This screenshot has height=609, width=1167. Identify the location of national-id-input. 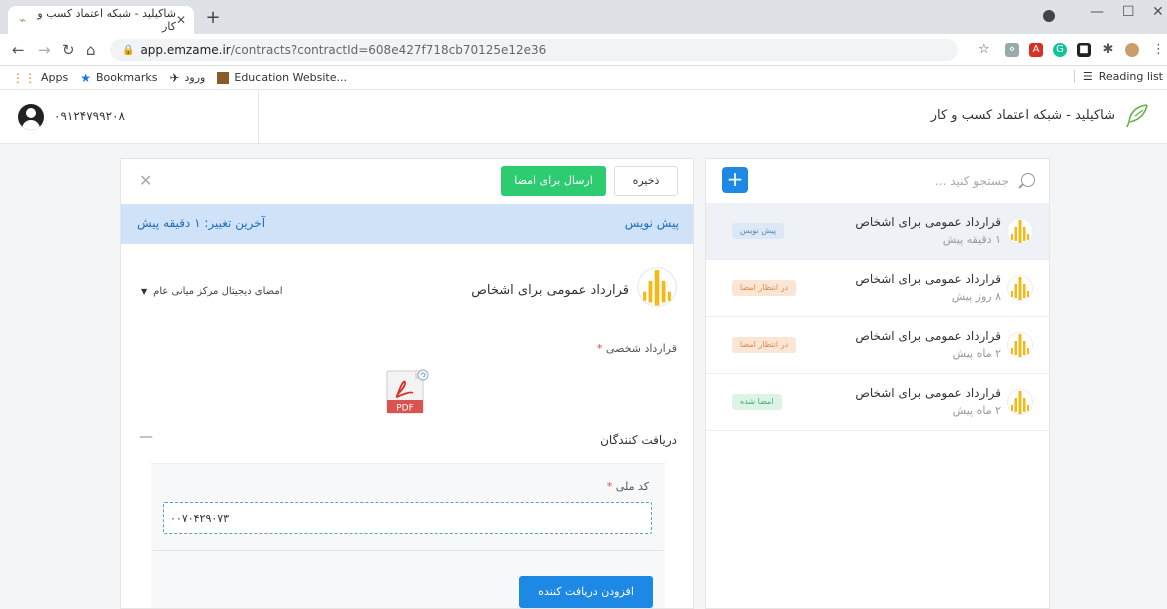
(407, 518).